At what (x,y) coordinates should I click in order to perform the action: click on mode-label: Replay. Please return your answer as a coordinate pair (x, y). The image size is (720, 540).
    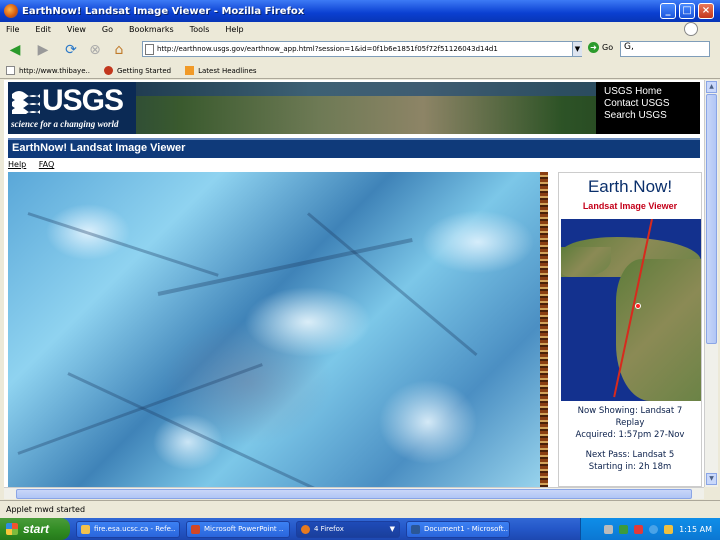
    Looking at the image, I should click on (630, 423).